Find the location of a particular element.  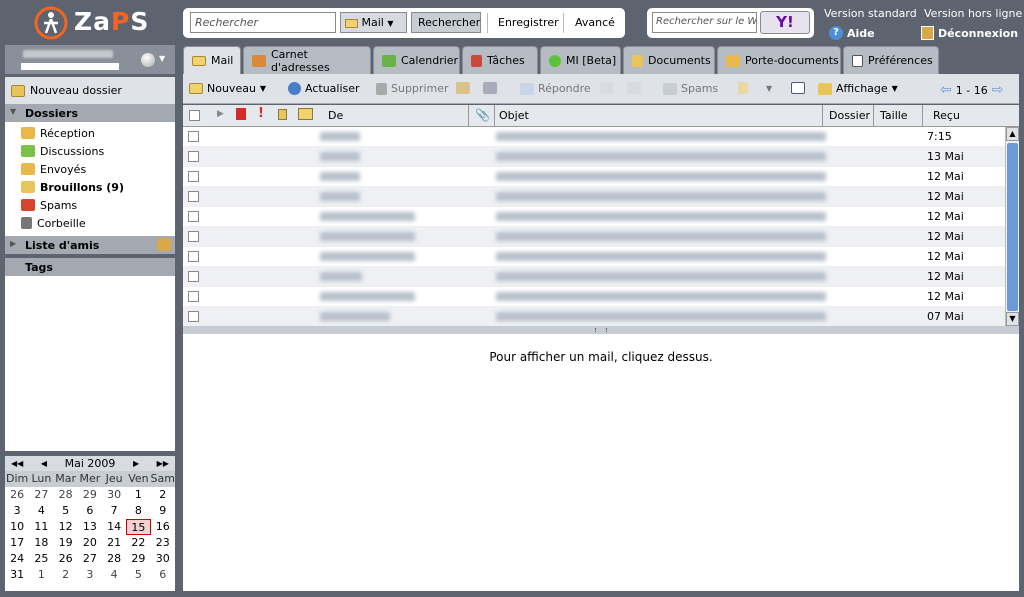

pane-splitter is located at coordinates (601, 330).